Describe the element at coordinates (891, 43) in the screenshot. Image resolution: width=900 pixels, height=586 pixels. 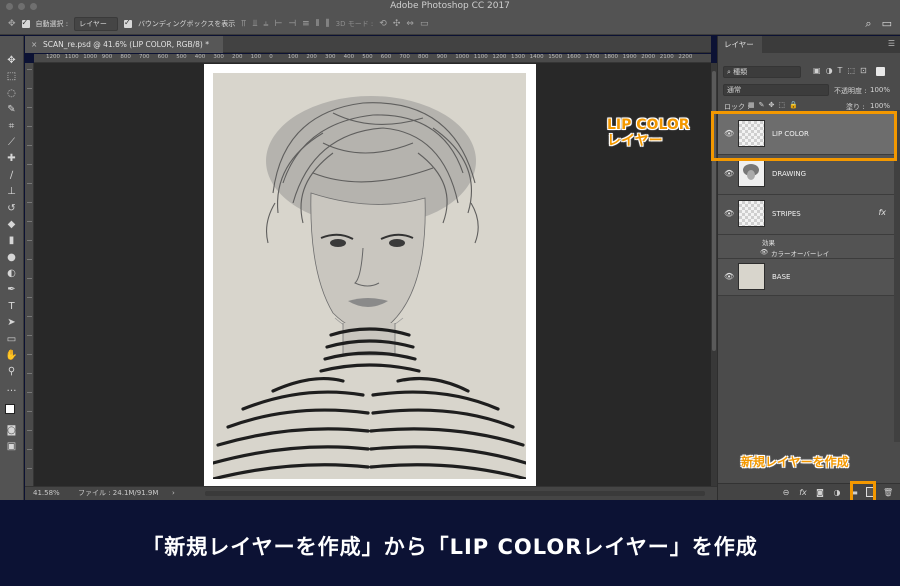
I see `panel-menu-icon: ☰` at that location.